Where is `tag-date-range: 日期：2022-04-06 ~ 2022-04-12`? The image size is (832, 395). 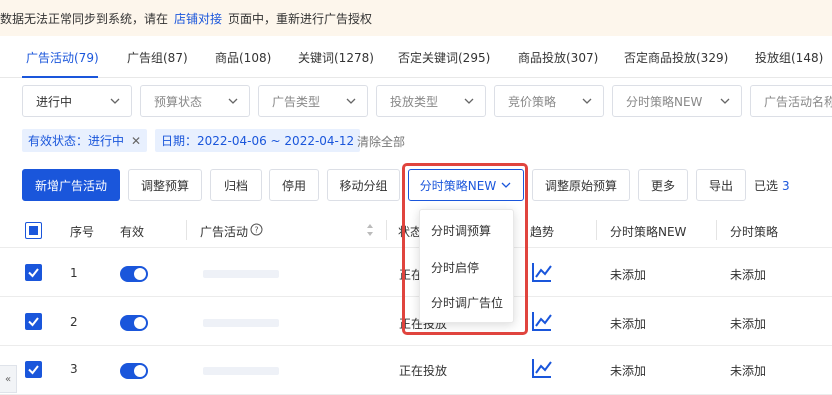
tag-date-range: 日期：2022-04-06 ~ 2022-04-12 is located at coordinates (258, 140).